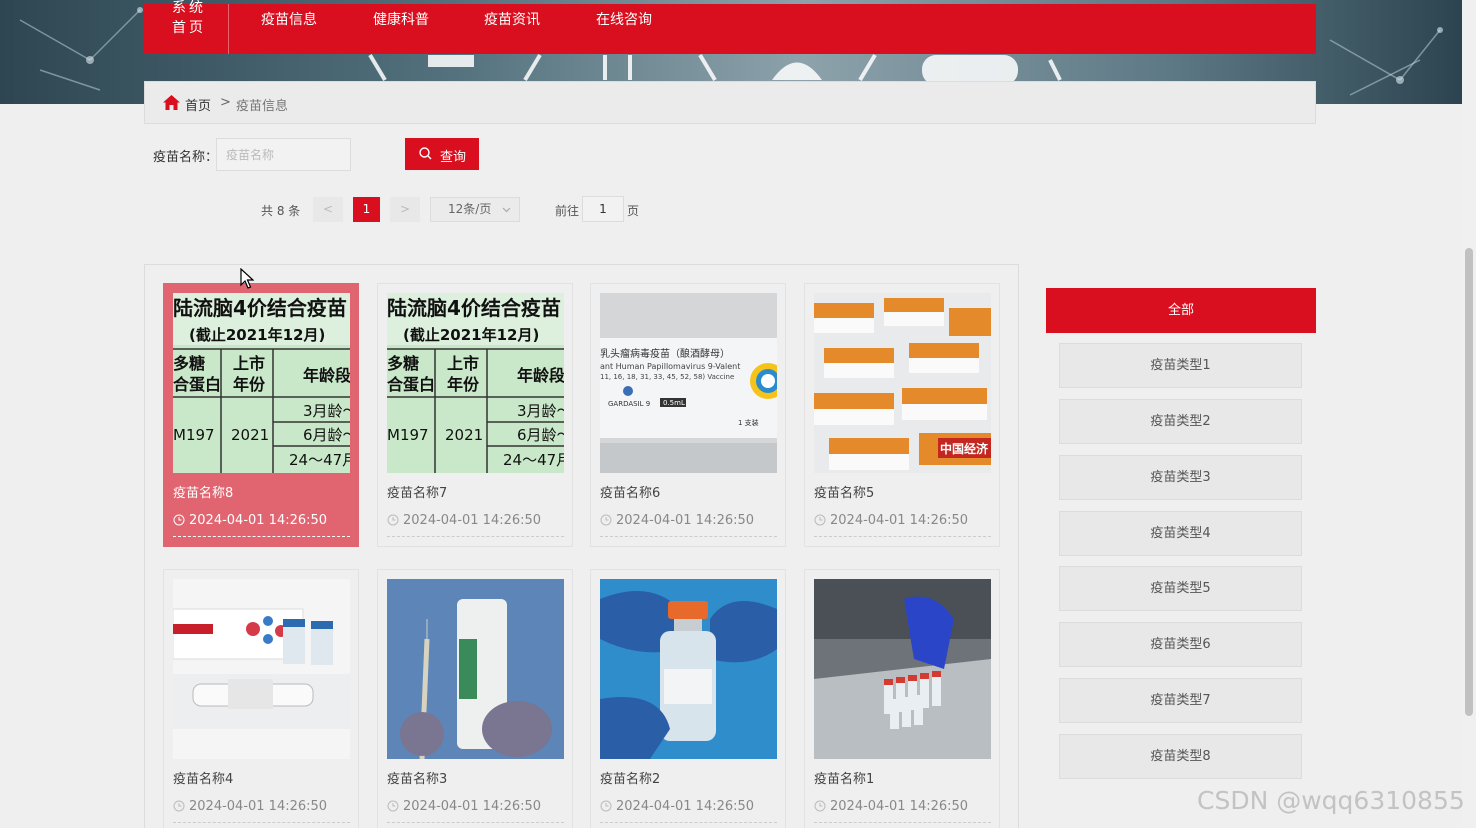 The height and width of the screenshot is (828, 1476). Describe the element at coordinates (1180, 588) in the screenshot. I see `category-item: 疫苗类型5` at that location.